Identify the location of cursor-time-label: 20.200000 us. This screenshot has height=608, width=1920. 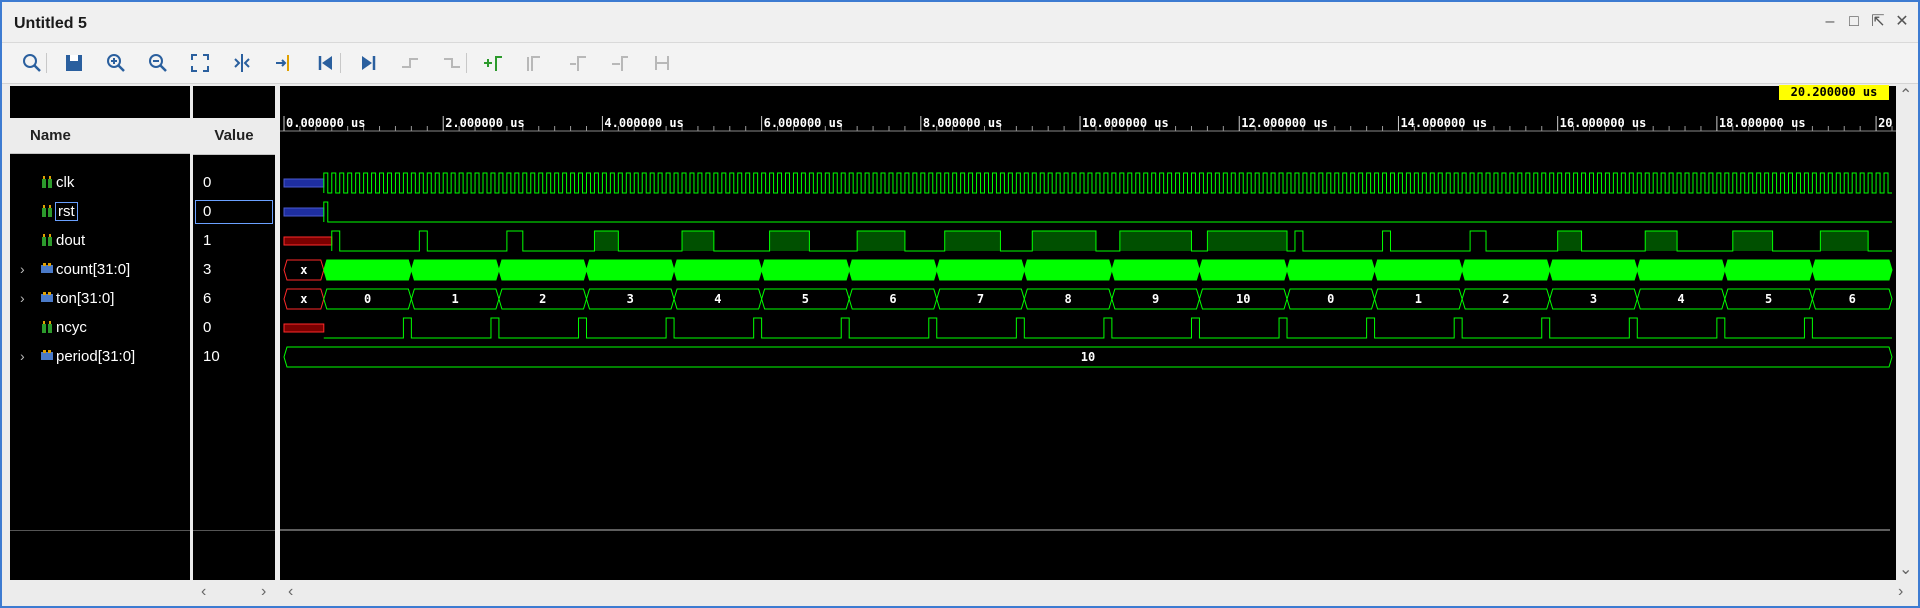
(1834, 92).